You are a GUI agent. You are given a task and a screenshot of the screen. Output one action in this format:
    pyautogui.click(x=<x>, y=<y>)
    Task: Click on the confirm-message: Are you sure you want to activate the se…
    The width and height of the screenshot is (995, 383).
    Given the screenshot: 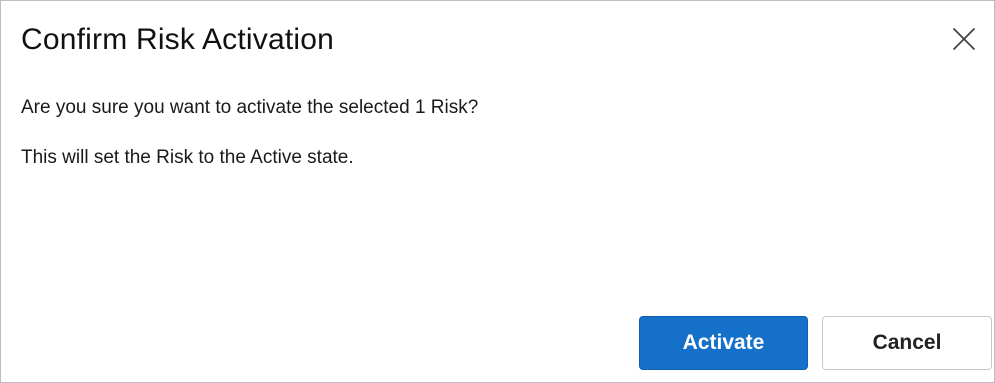 What is the action you would take?
    pyautogui.click(x=250, y=107)
    